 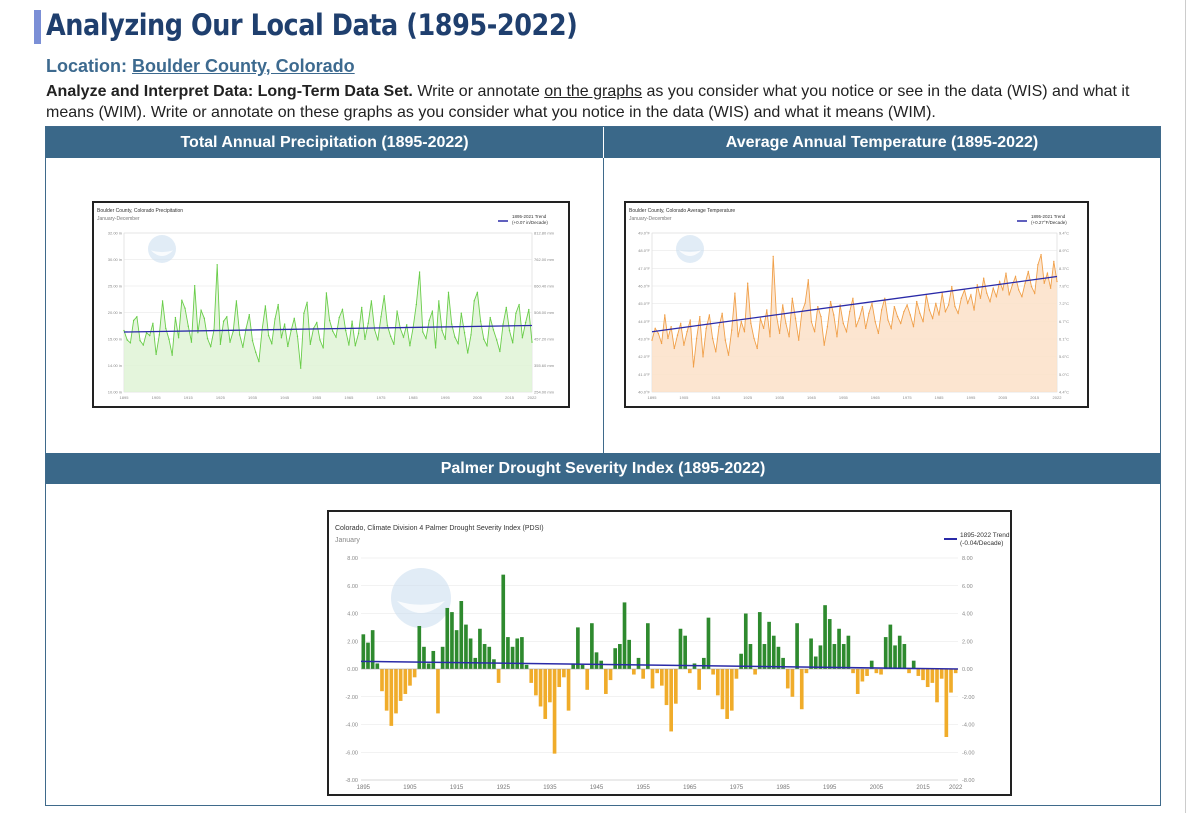 What do you see at coordinates (812, 397) in the screenshot?
I see `x-tick-label: 1945` at bounding box center [812, 397].